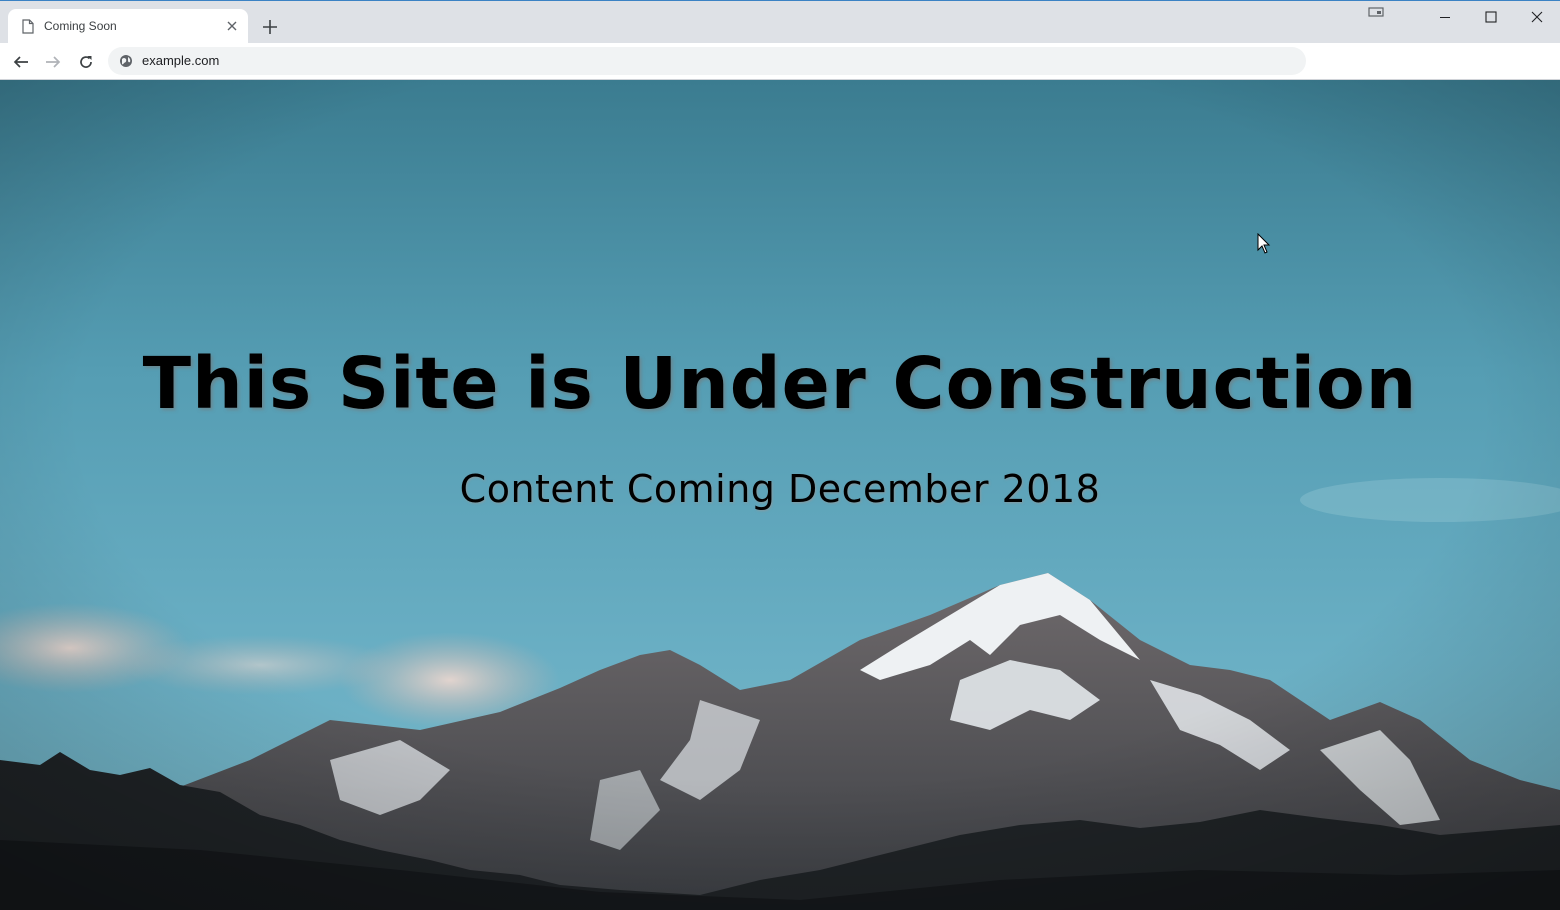 This screenshot has width=1560, height=910. I want to click on reload-button, so click(86, 62).